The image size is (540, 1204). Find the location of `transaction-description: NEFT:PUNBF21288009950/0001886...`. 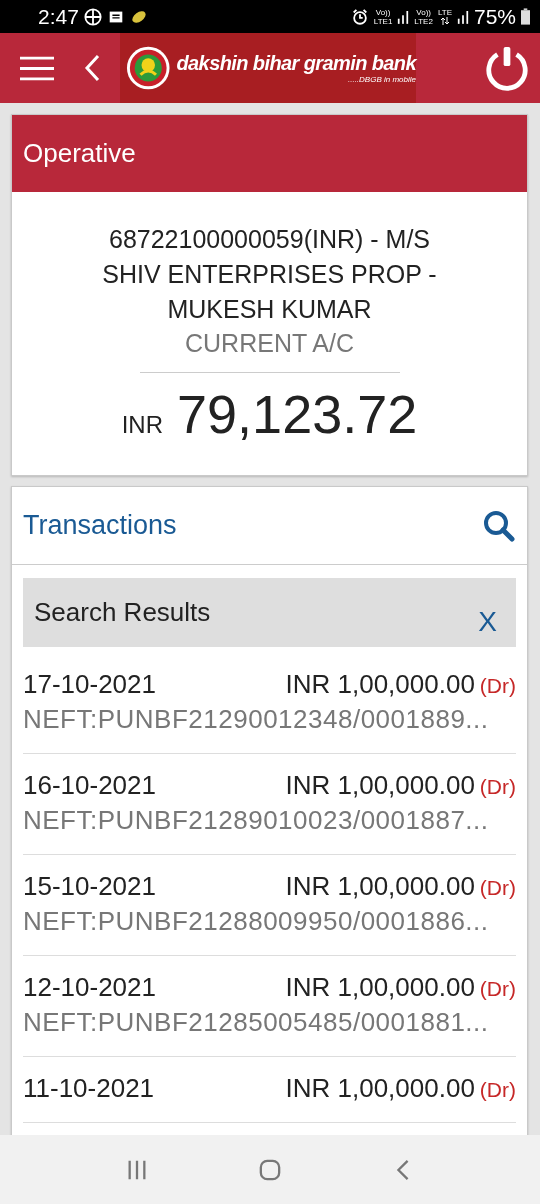

transaction-description: NEFT:PUNBF21288009950/0001886... is located at coordinates (256, 921).